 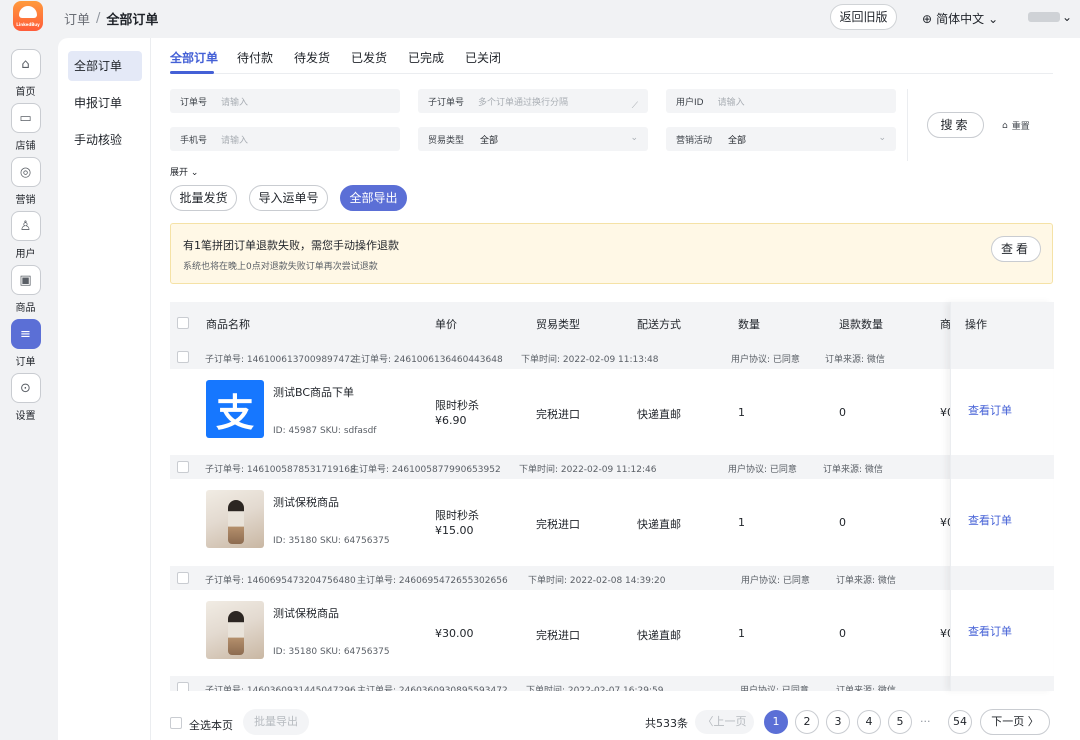 What do you see at coordinates (427, 360) in the screenshot?
I see `main-order-no: 主订单号: 2461006136460443648` at bounding box center [427, 360].